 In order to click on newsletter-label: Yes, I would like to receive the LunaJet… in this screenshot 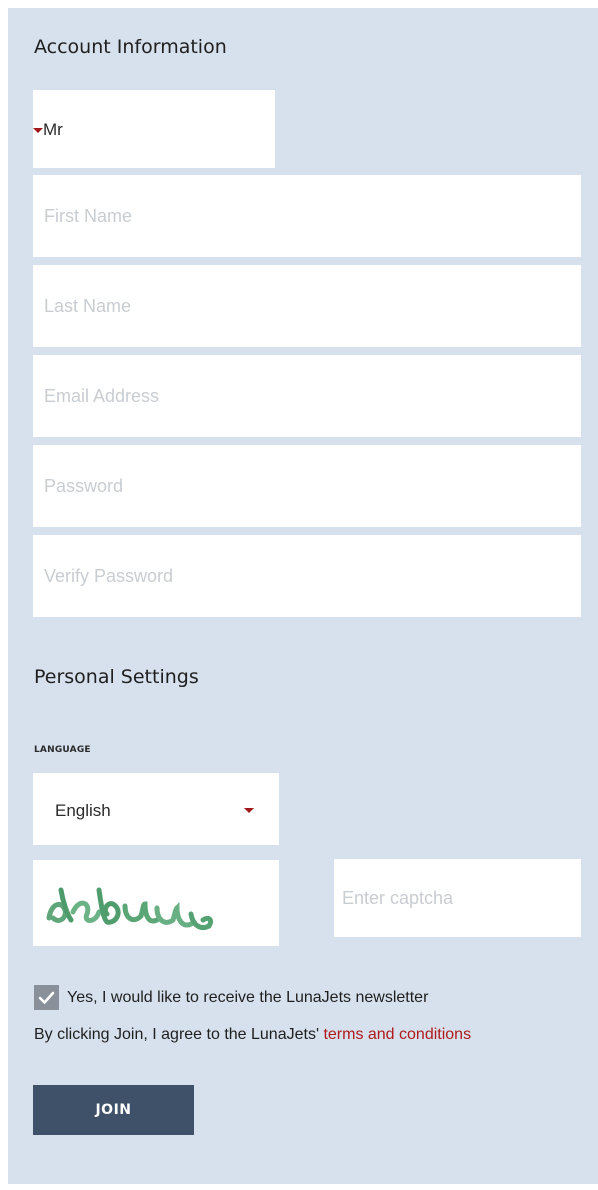, I will do `click(248, 997)`.